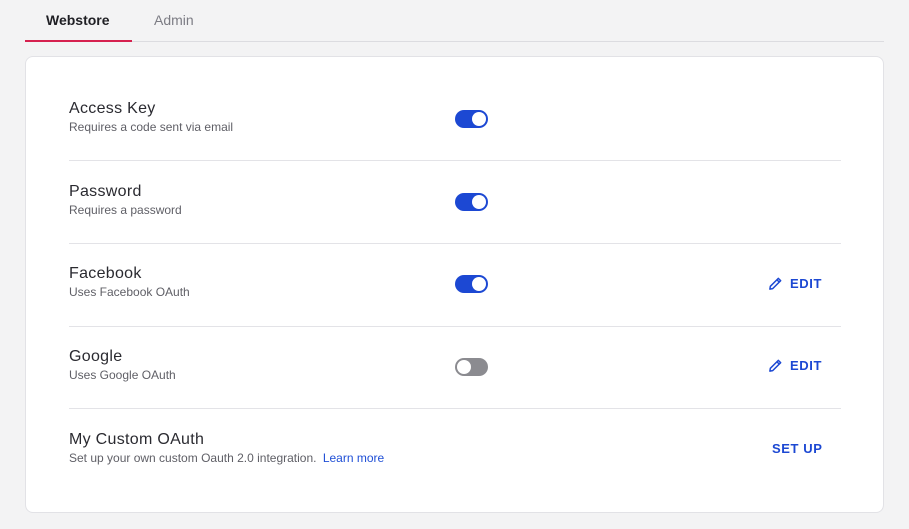 The width and height of the screenshot is (909, 529). I want to click on method-description: Requires a code sent via email, so click(151, 127).